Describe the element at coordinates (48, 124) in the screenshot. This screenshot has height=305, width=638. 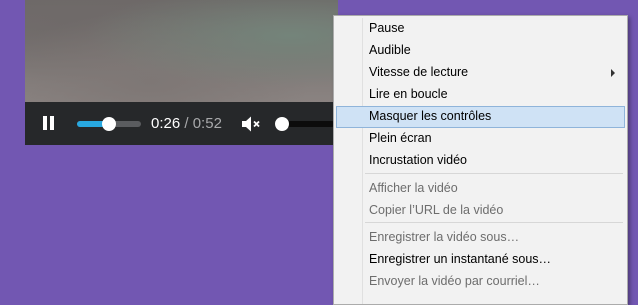
I see `pause-button` at that location.